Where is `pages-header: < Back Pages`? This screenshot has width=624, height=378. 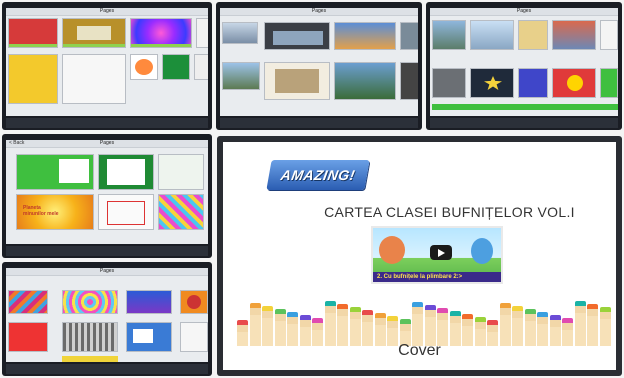 pages-header: < Back Pages is located at coordinates (107, 144).